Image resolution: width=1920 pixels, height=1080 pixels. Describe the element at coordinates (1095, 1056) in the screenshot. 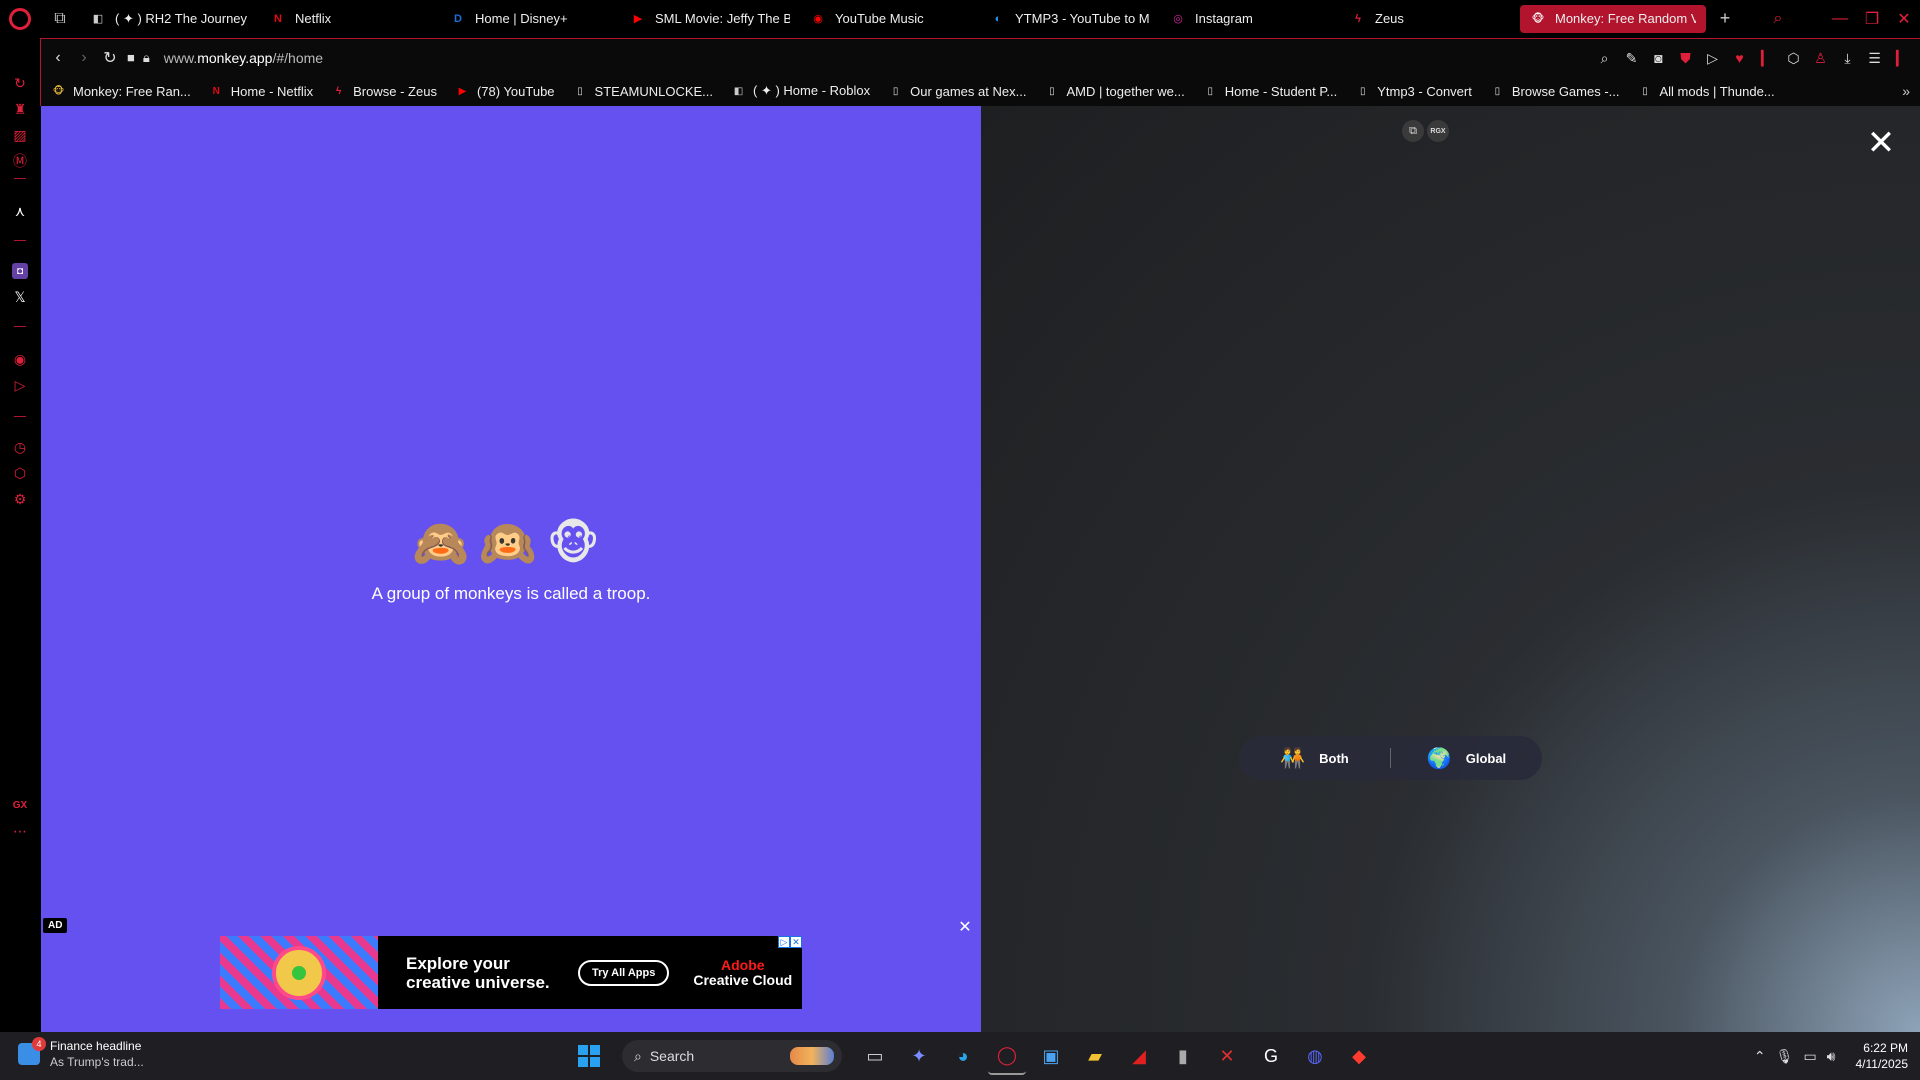

I see `file-explorer-icon: ▰` at that location.